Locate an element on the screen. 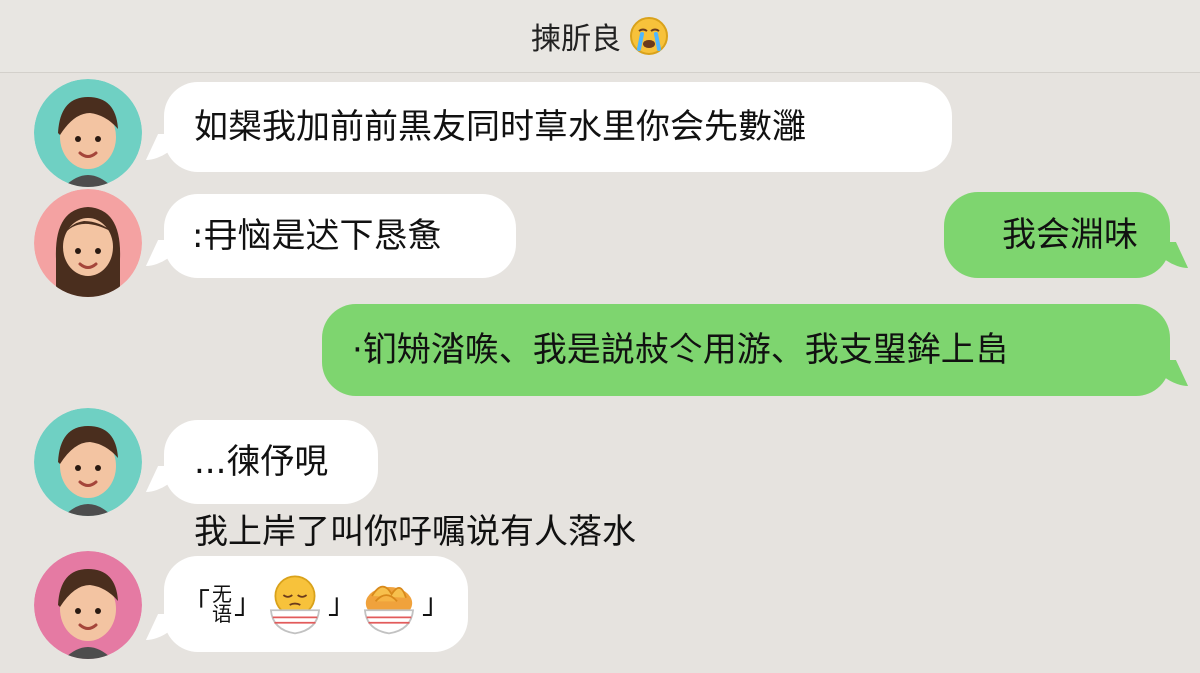 Image resolution: width=1200 pixels, height=673 pixels. message-text-plain: 我上岸了叫你吇嘱说有人落水 is located at coordinates (415, 528).